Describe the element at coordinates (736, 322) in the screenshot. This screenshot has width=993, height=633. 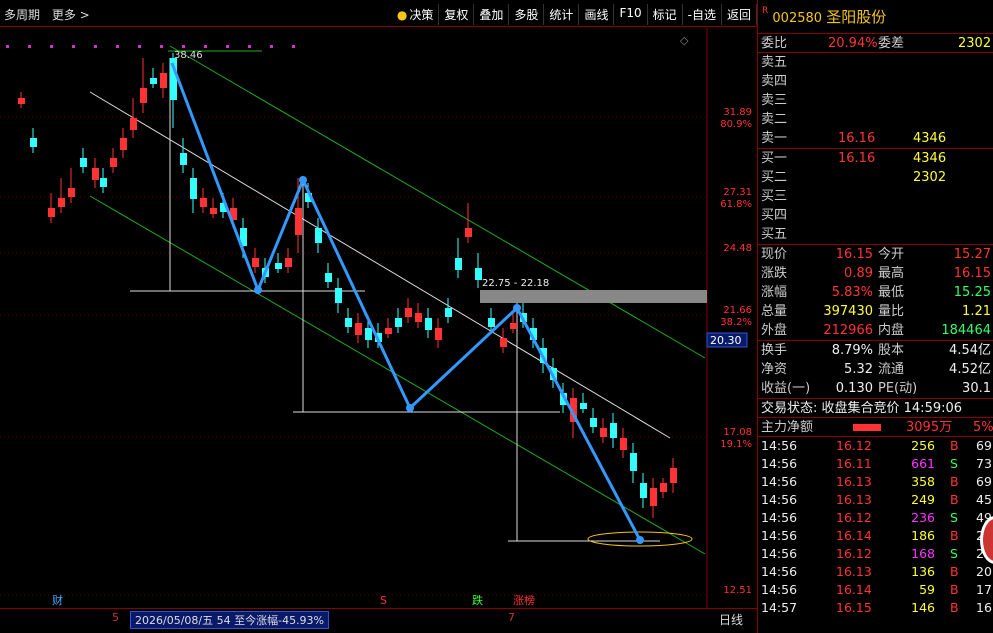
I see `y-tick-pct: 38.2%` at that location.